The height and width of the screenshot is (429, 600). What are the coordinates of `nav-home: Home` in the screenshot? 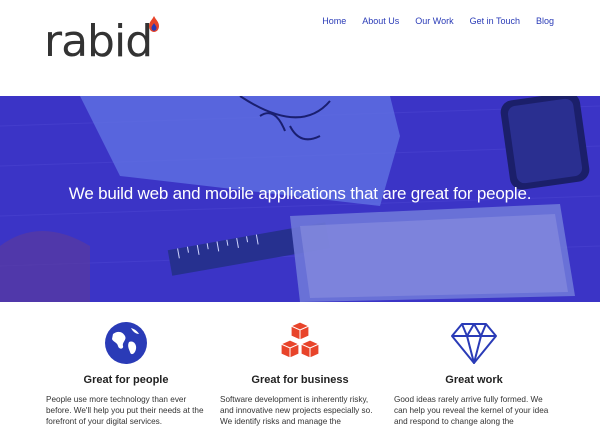 It's located at (334, 21).